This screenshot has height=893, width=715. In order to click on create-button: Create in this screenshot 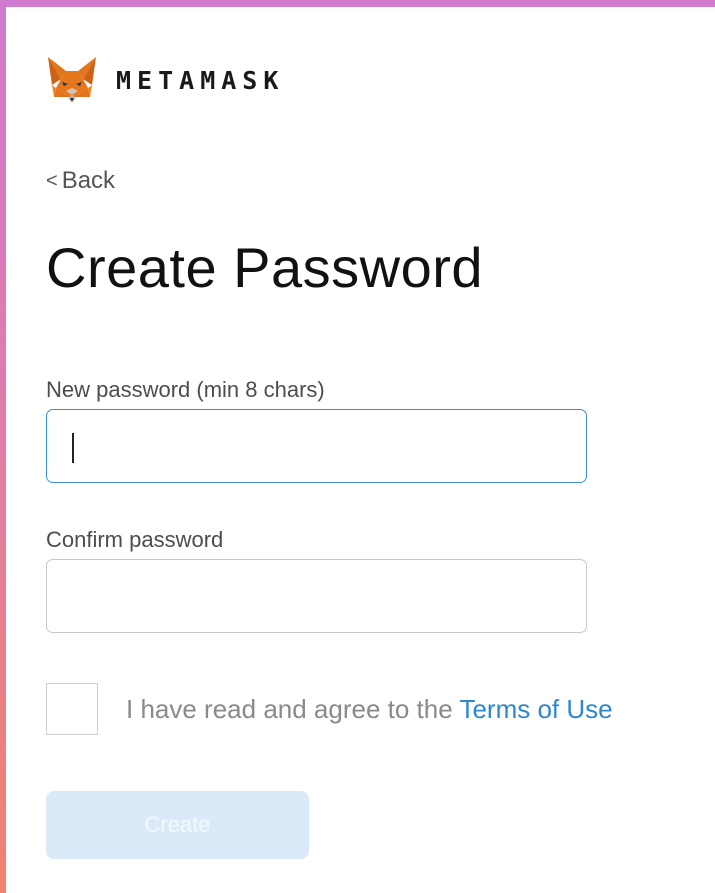, I will do `click(177, 825)`.